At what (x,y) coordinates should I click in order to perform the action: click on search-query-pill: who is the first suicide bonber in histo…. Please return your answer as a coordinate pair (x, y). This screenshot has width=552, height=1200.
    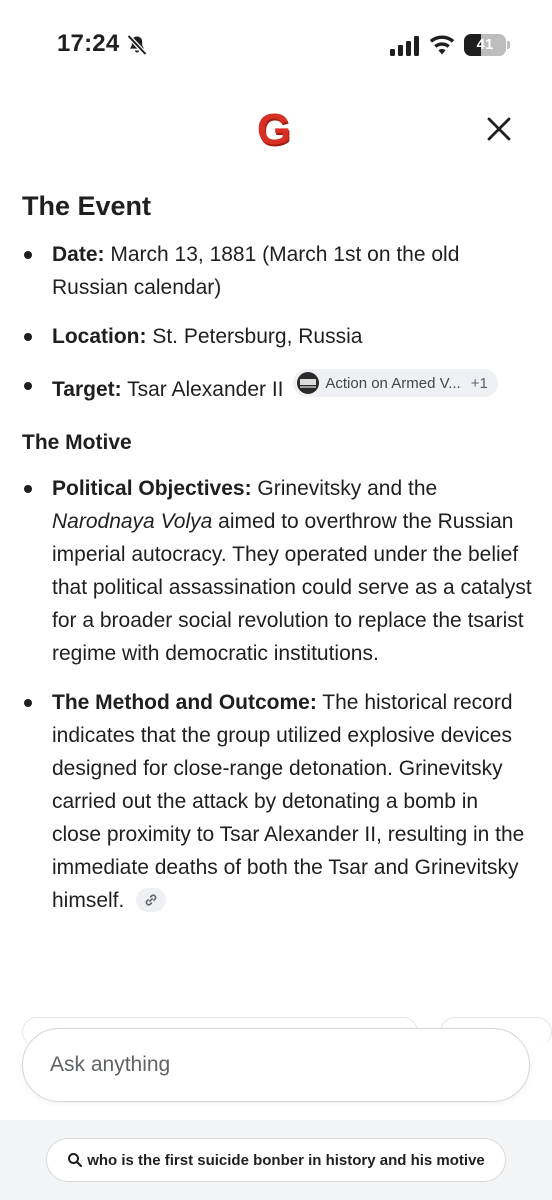
    Looking at the image, I should click on (276, 1160).